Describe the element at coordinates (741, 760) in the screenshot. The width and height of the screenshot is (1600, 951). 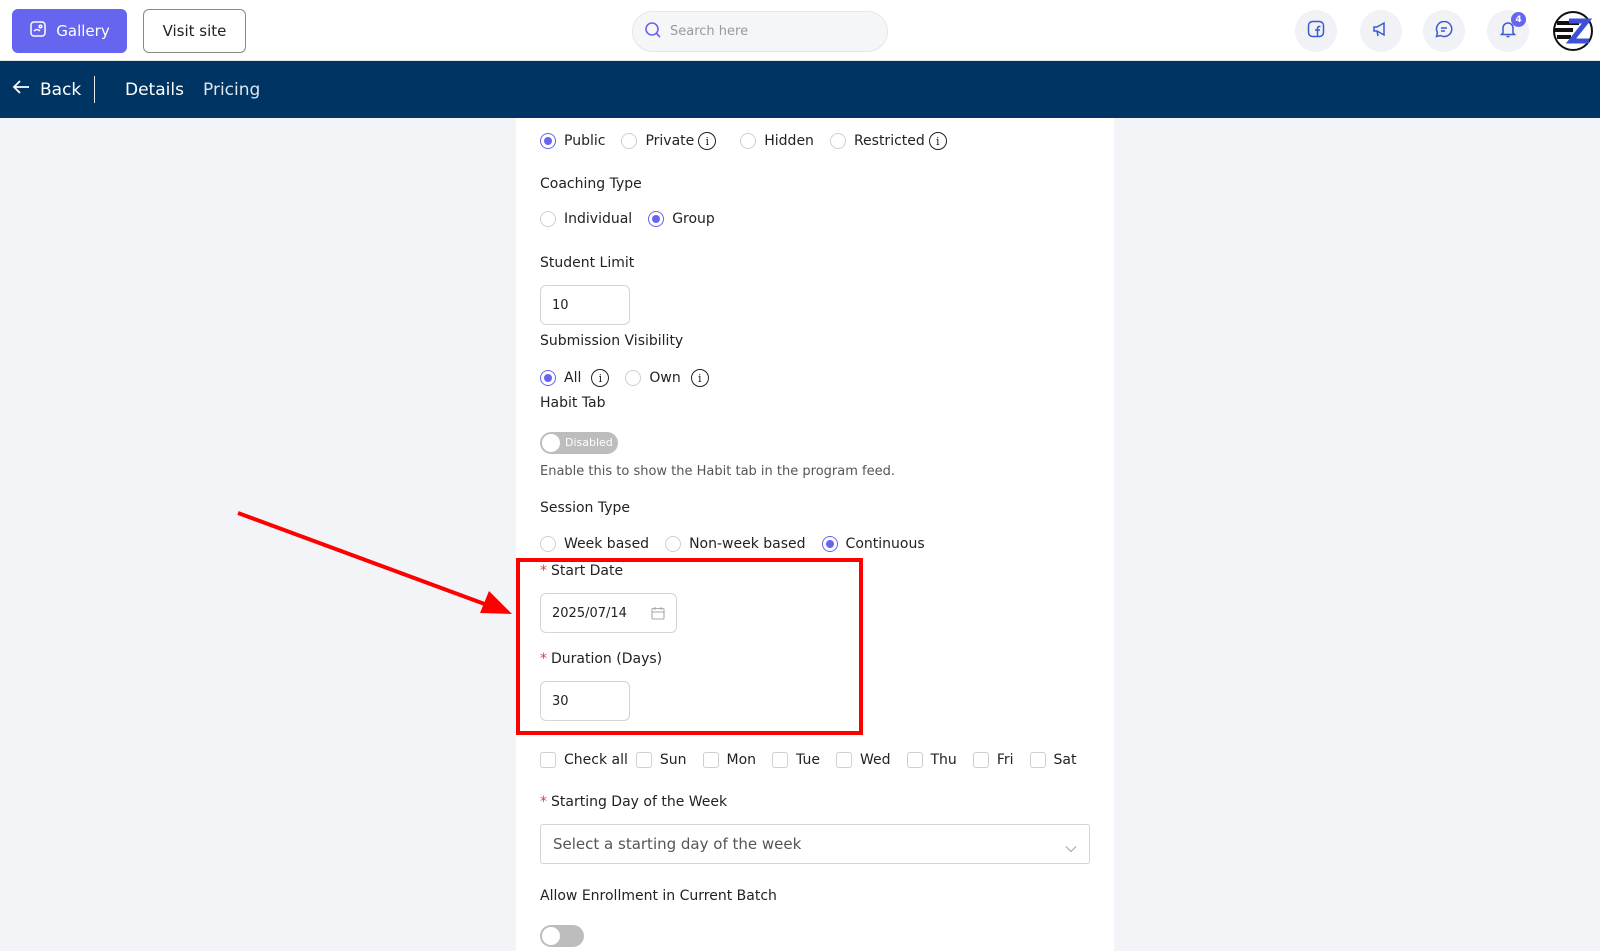
I see `day-mon-label: Mon` at that location.